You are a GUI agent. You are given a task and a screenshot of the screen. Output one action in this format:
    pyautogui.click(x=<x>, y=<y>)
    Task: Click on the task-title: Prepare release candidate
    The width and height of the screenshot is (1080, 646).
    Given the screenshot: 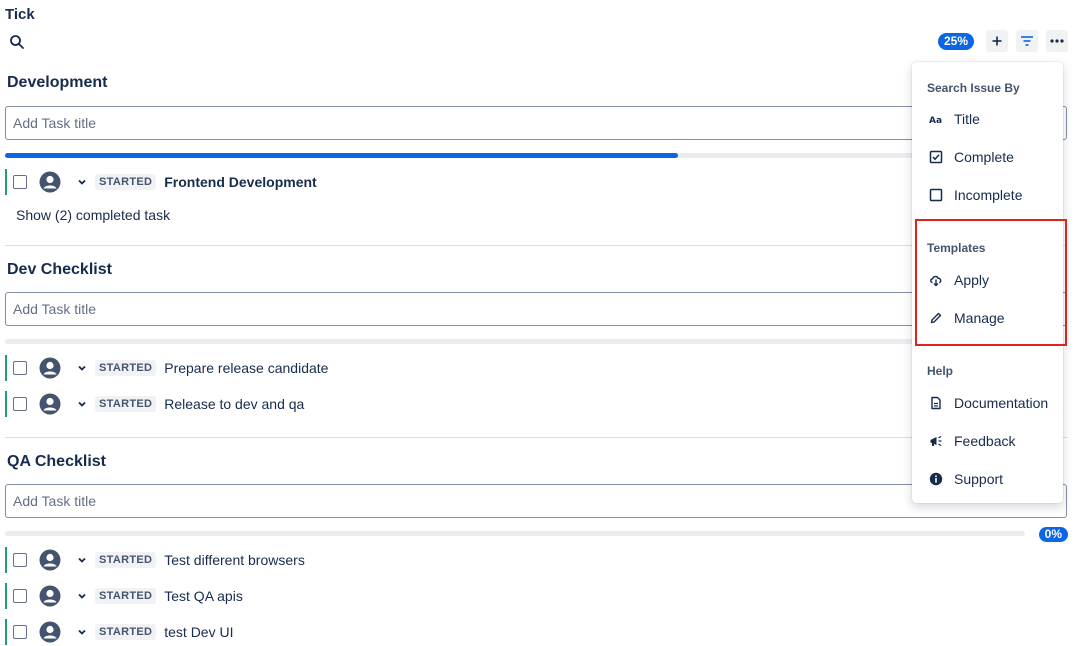 What is the action you would take?
    pyautogui.click(x=246, y=368)
    